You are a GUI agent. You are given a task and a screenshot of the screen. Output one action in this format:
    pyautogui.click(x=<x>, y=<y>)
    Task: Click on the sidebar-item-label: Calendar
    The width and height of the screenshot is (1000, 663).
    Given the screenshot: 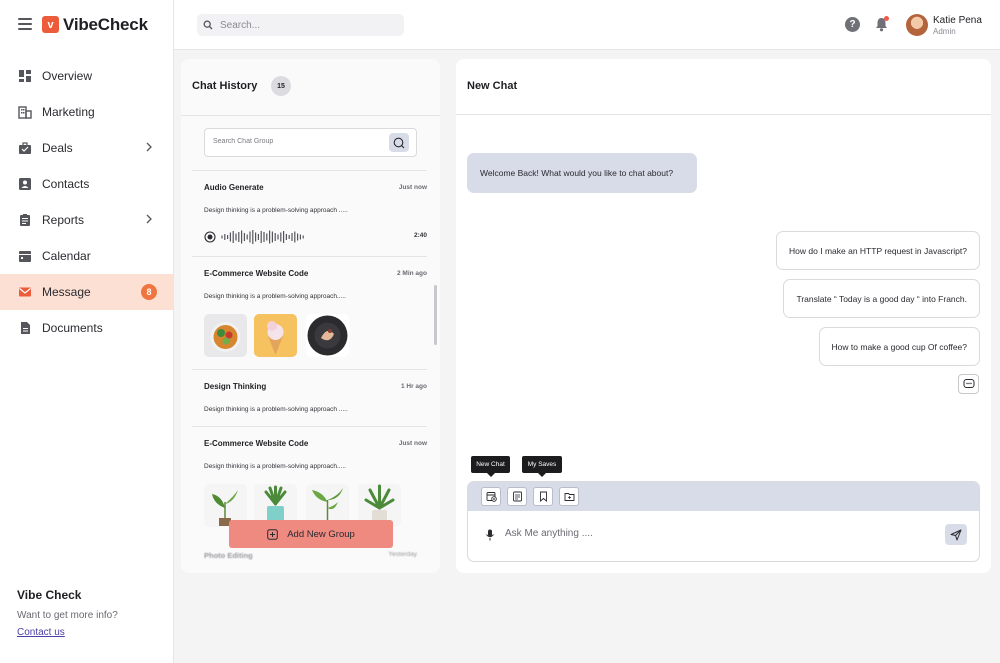 What is the action you would take?
    pyautogui.click(x=66, y=256)
    